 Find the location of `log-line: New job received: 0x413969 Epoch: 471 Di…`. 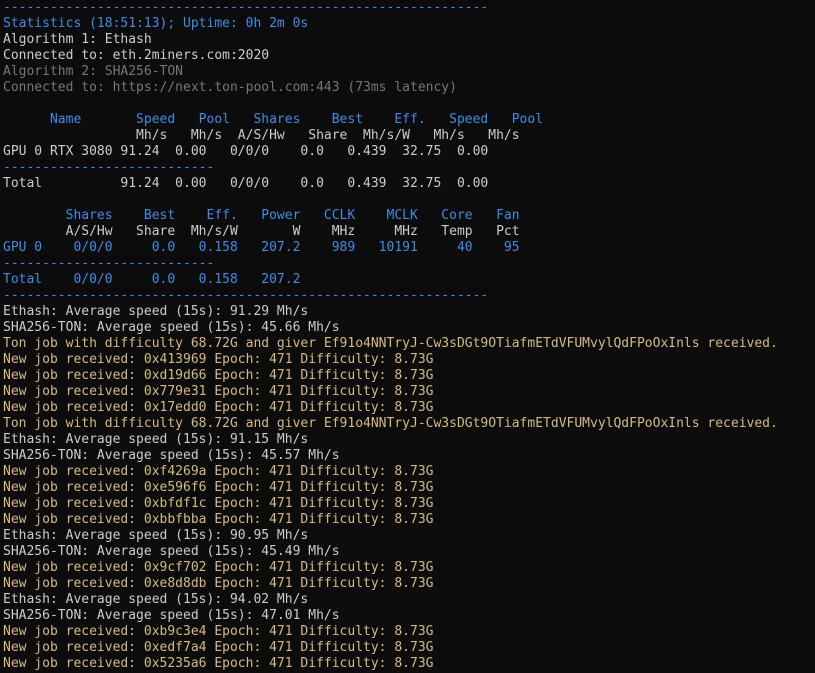

log-line: New job received: 0x413969 Epoch: 471 Di… is located at coordinates (218, 359).